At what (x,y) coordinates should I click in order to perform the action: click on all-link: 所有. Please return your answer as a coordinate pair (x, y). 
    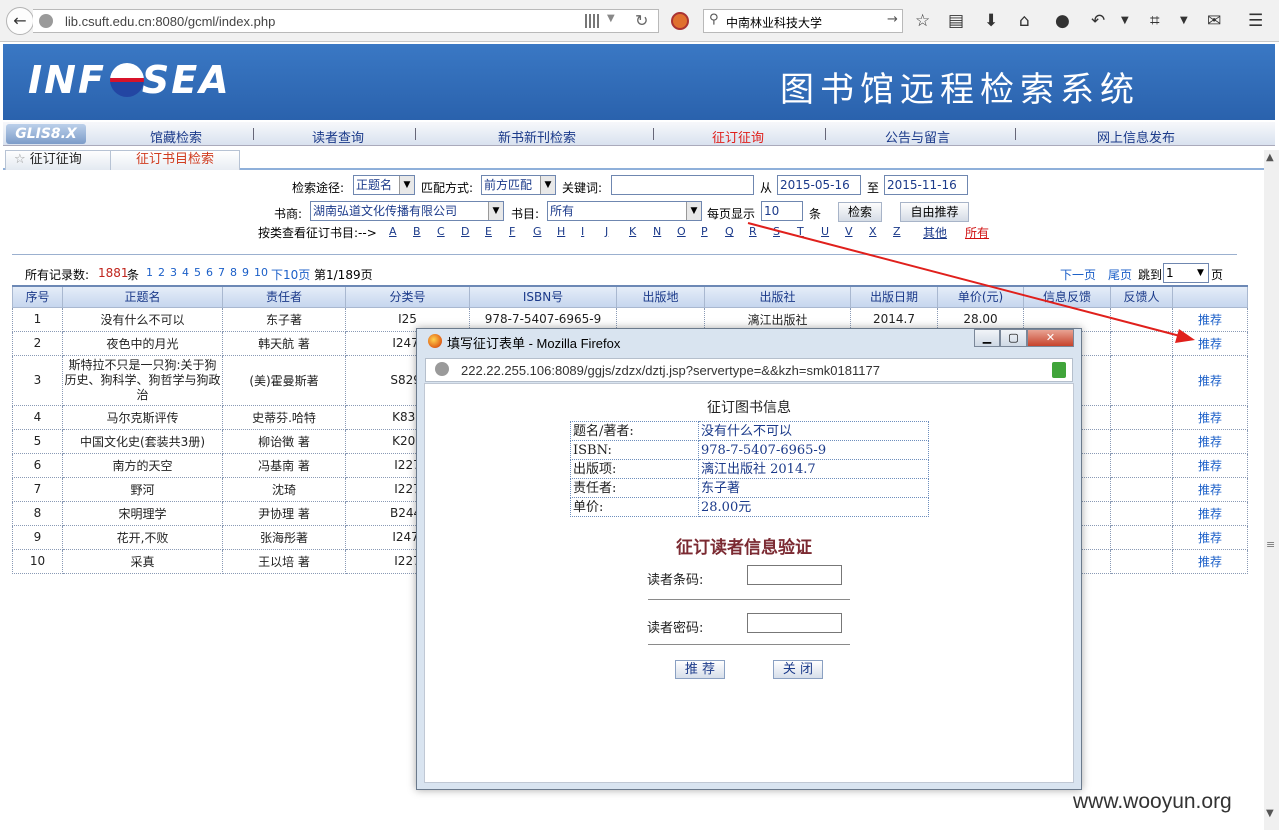
    Looking at the image, I should click on (977, 232).